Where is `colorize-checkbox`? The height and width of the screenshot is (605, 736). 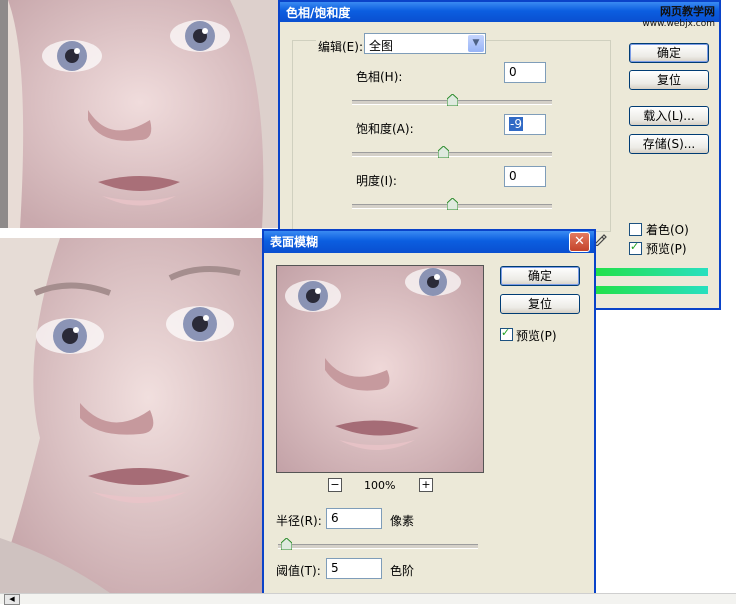
colorize-checkbox is located at coordinates (635, 229).